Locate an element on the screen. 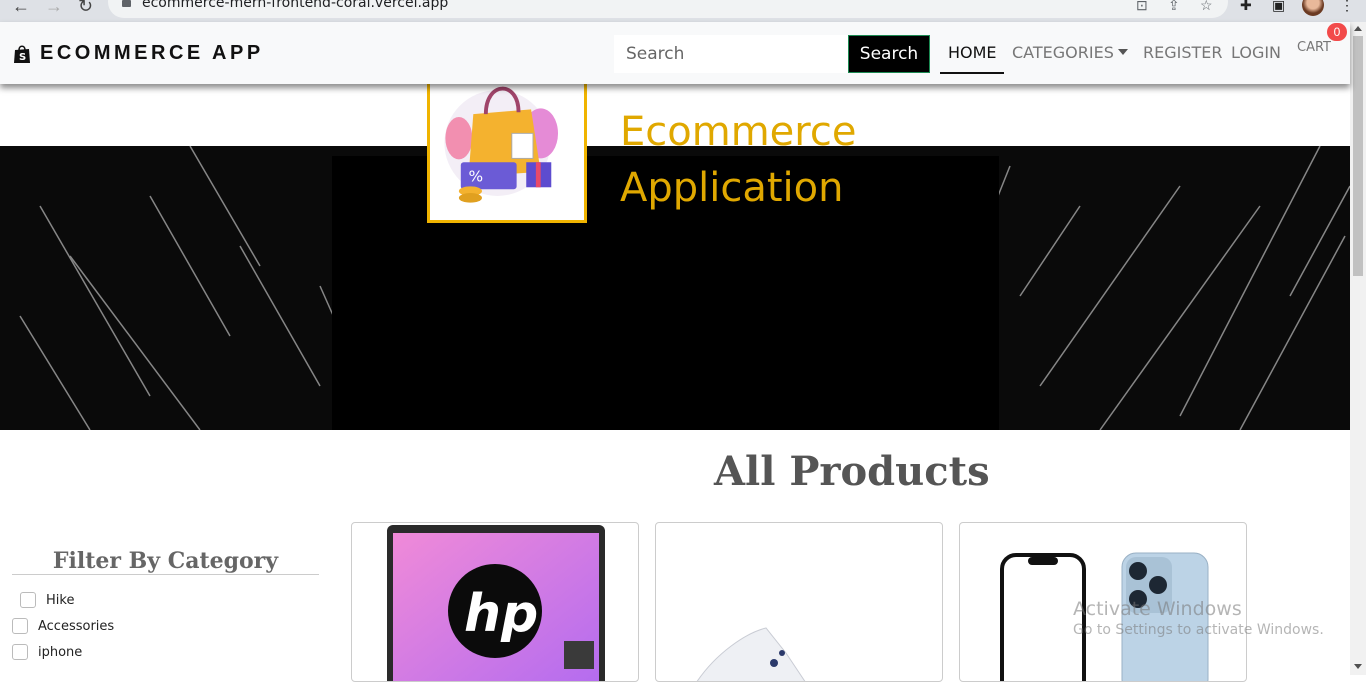 This screenshot has height=682, width=1366. nav-categories: CATEGORIES is located at coordinates (1070, 52).